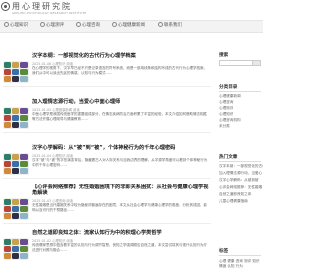 Image resolution: width=320 pixels, height=274 pixels. Describe the element at coordinates (52, 25) in the screenshot. I see `nav-item-assessment: 心理测评` at that location.